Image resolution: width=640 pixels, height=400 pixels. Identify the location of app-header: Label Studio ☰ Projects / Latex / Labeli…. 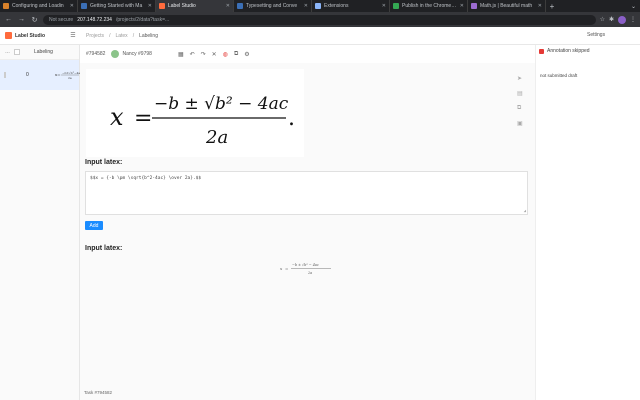
(320, 36).